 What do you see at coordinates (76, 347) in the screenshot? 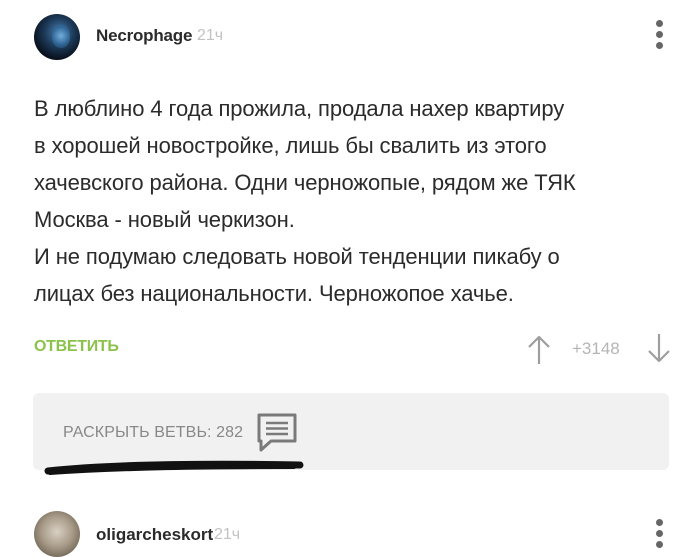
I see `reply-button: ОТВЕТИТЬ` at bounding box center [76, 347].